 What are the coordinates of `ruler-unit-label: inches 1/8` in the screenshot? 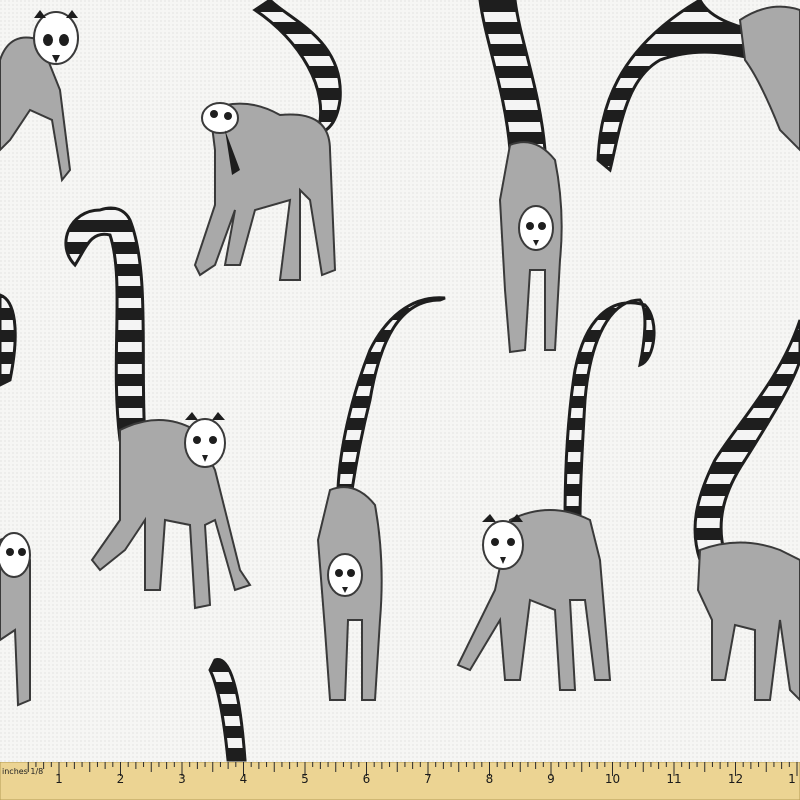 It's located at (23, 771).